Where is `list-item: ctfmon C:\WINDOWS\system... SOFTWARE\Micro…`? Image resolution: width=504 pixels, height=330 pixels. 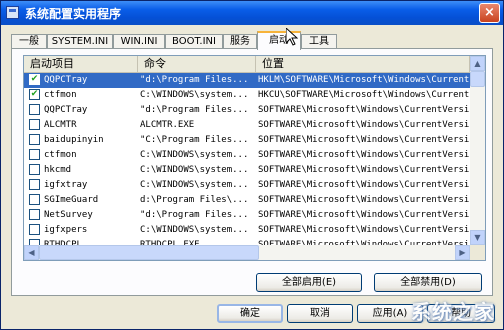
list-item: ctfmon C:\WINDOWS\system... SOFTWARE\Micro… is located at coordinates (247, 155).